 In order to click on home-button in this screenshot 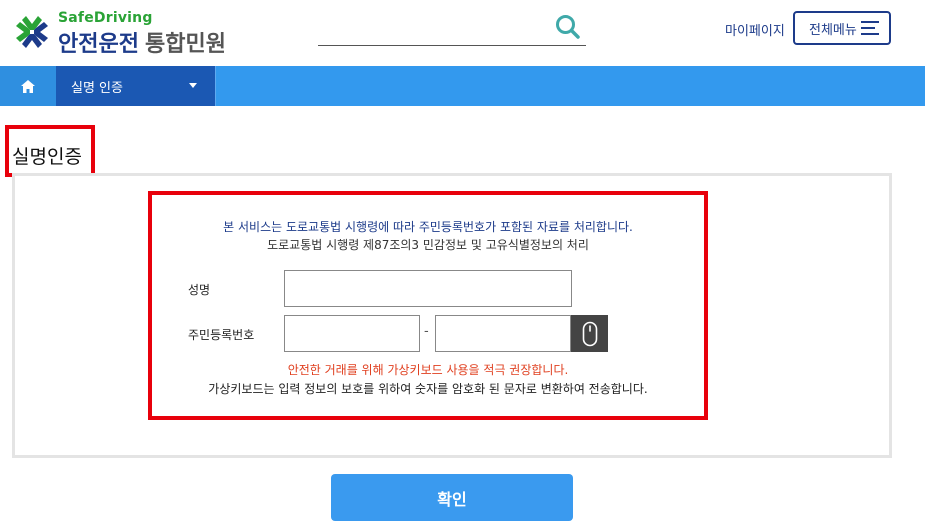, I will do `click(28, 86)`.